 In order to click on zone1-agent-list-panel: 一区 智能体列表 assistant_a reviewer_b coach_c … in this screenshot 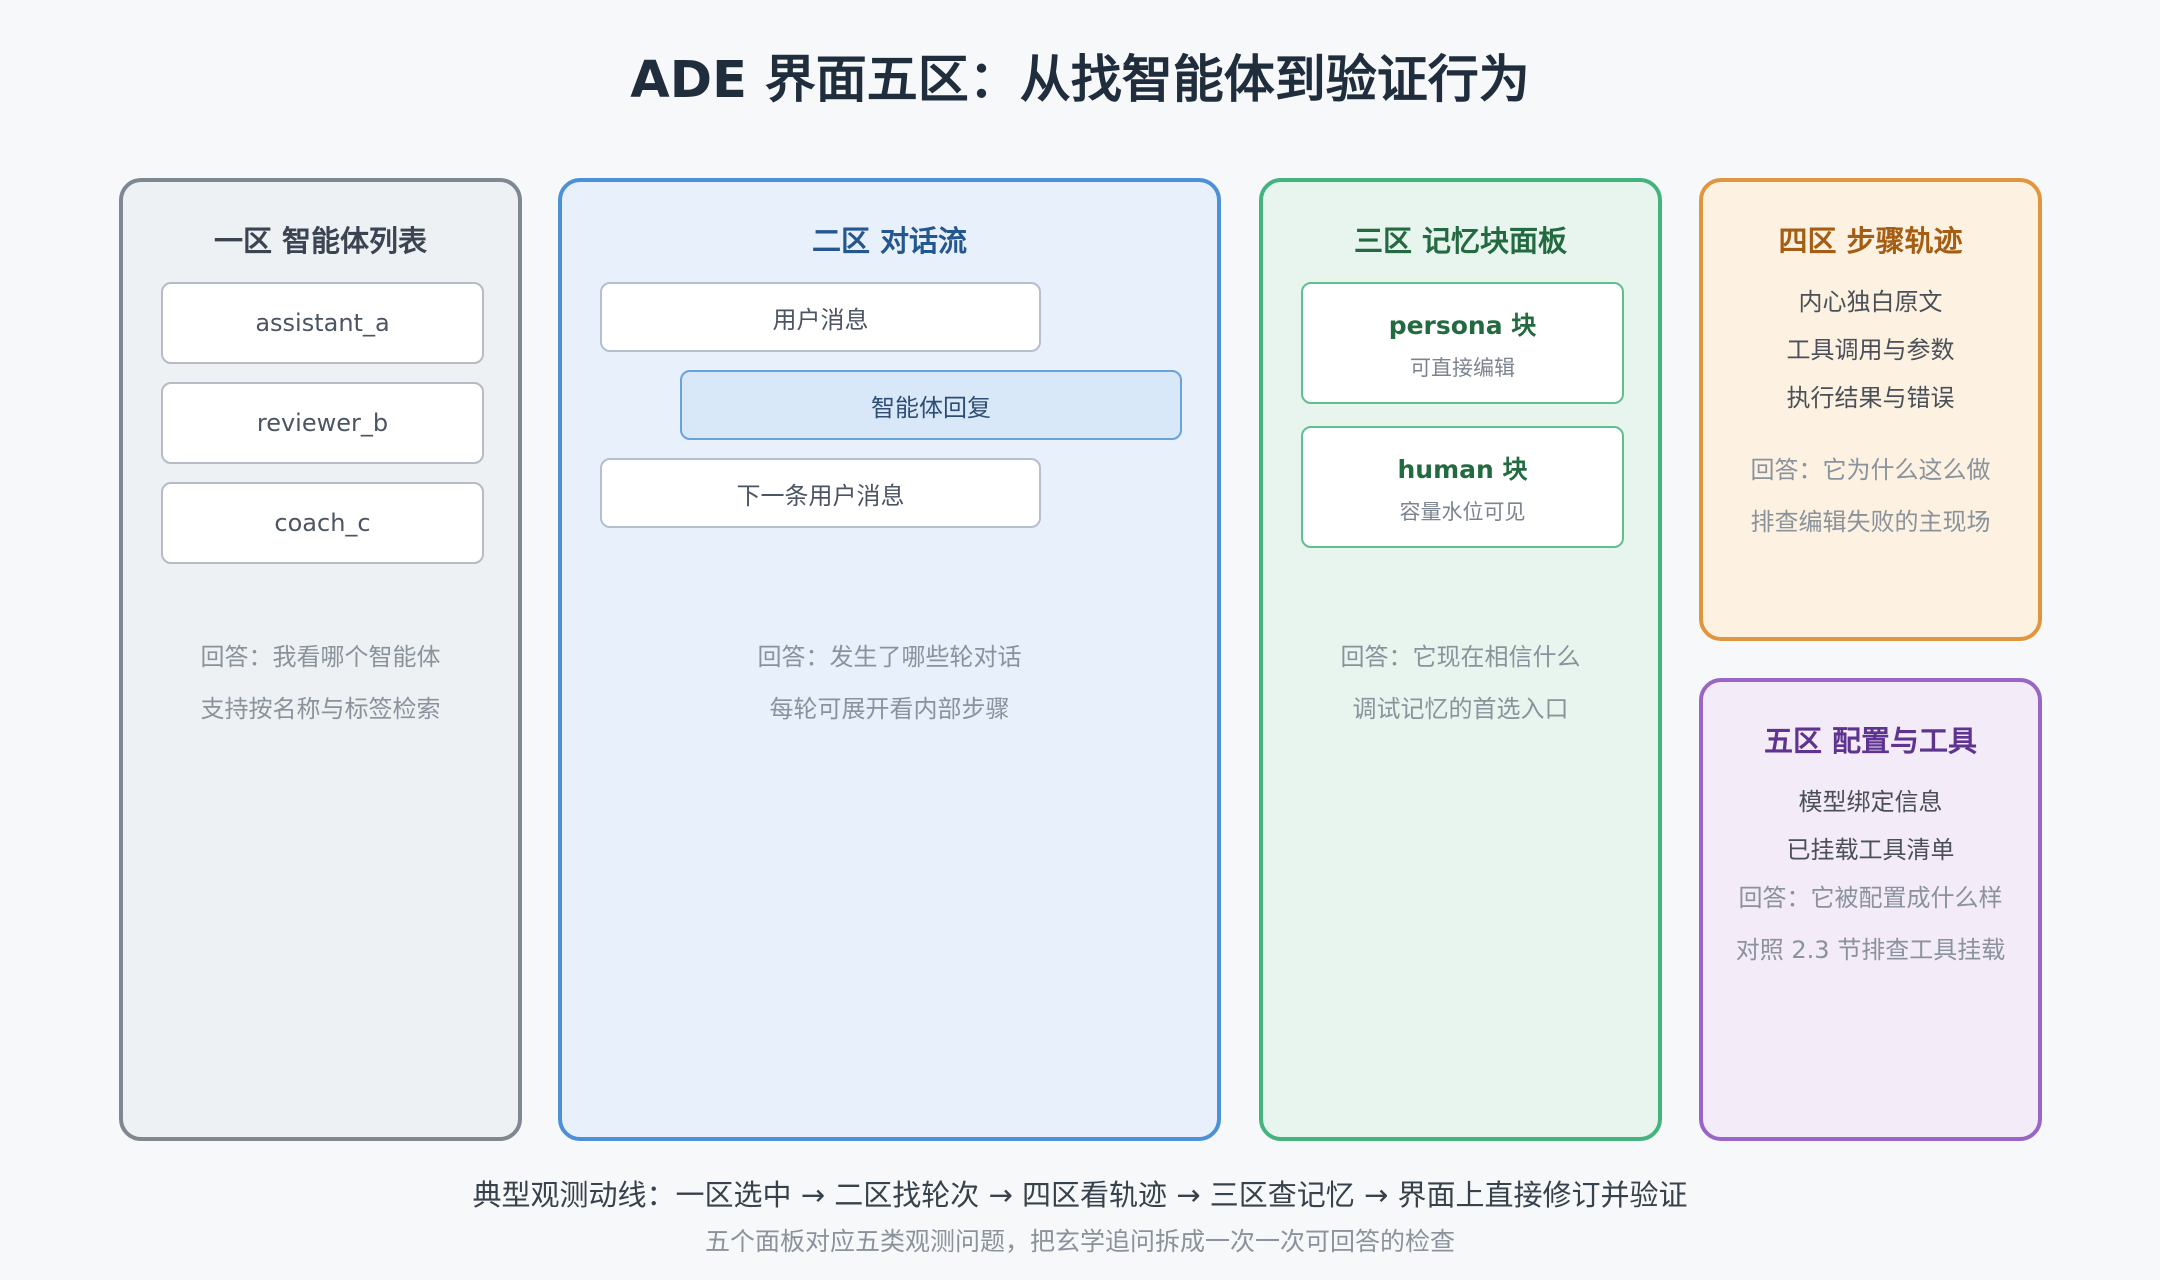, I will do `click(320, 659)`.